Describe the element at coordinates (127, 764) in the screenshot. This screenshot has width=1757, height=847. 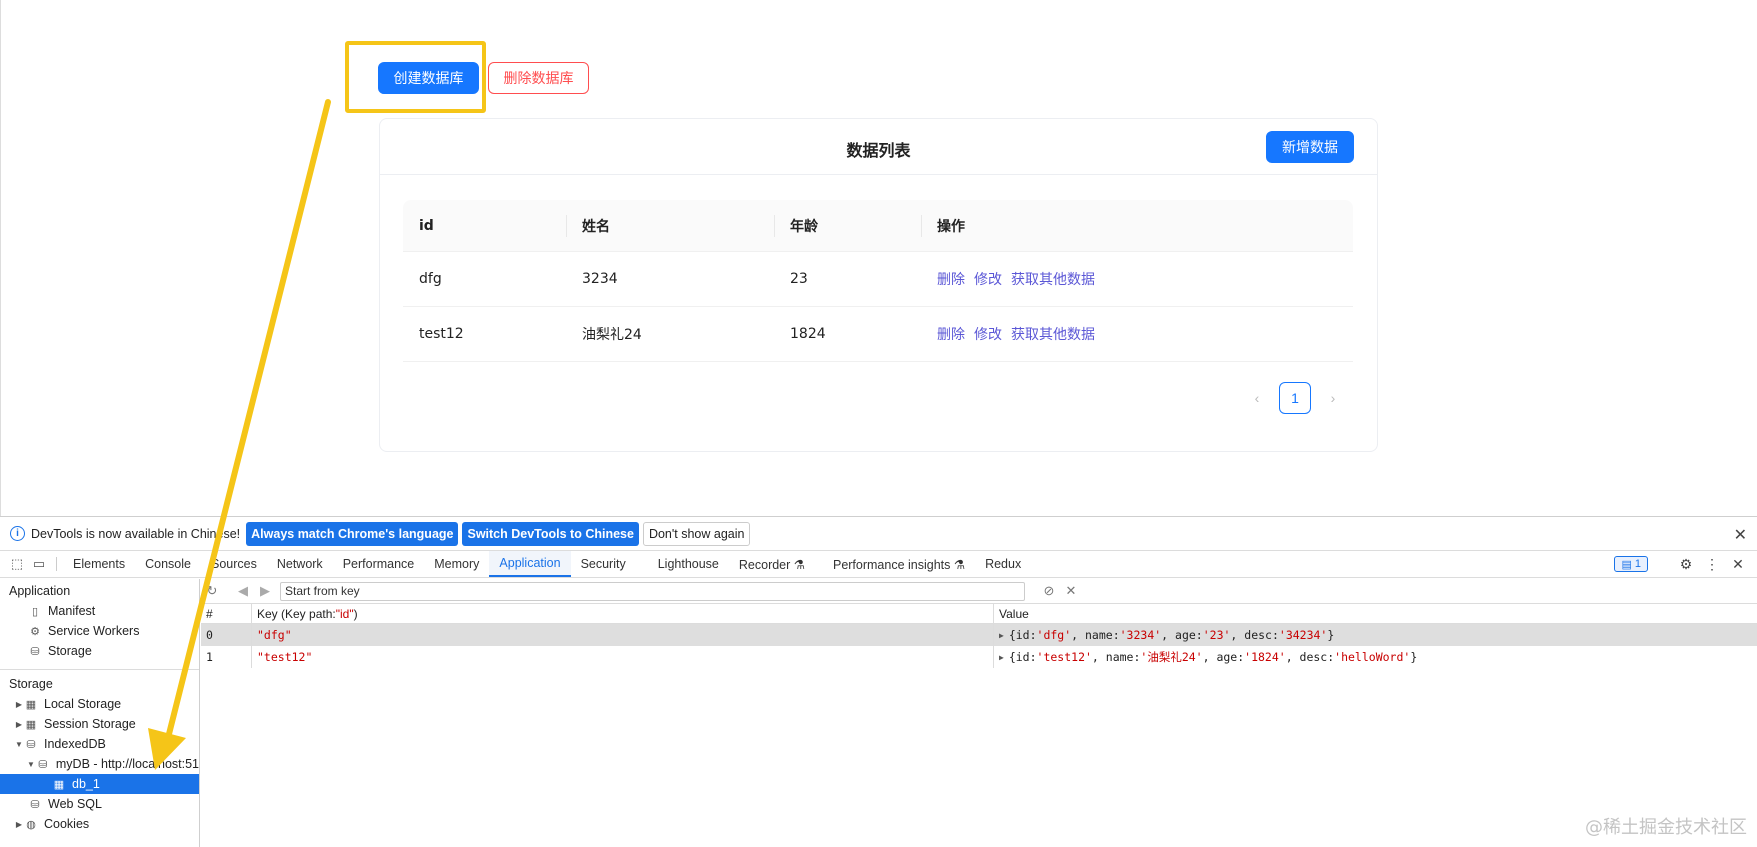
I see `sidebar-item-label: myDB - http://localhost:51` at that location.